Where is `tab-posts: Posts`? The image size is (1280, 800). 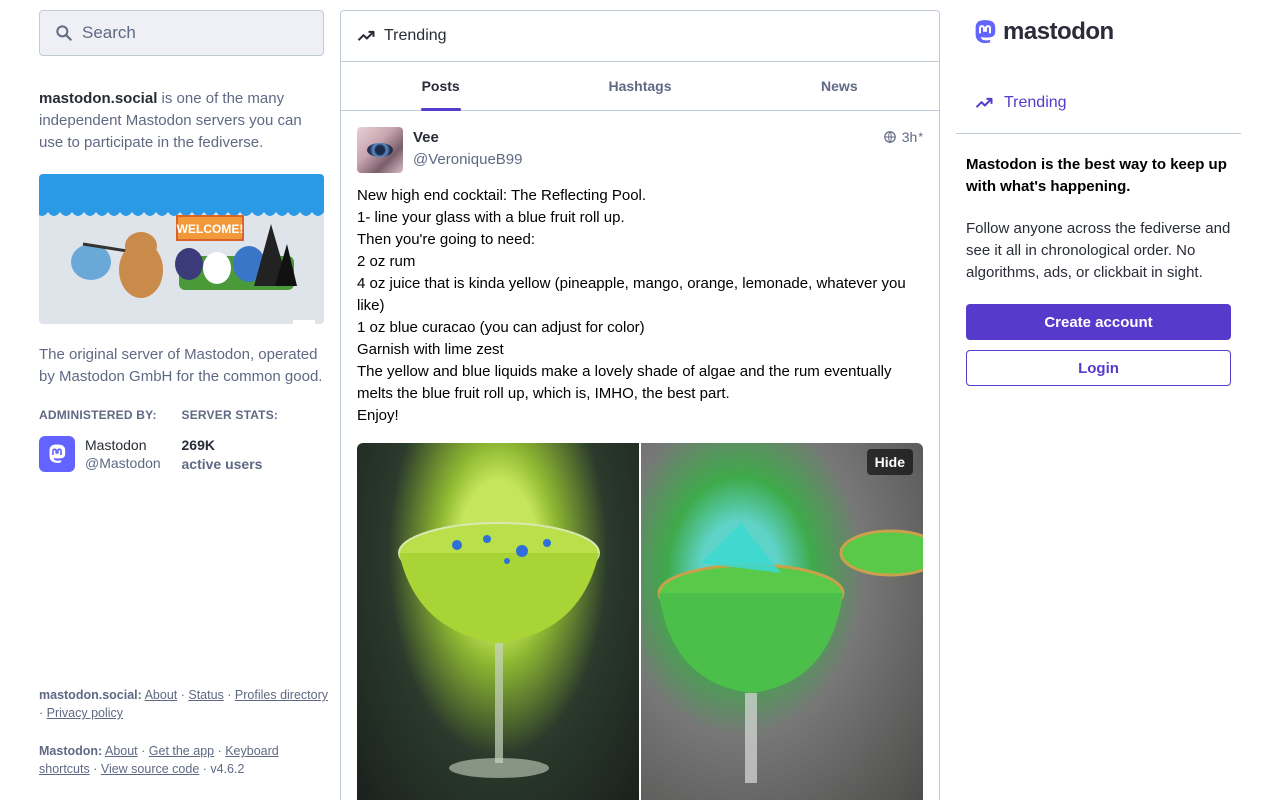 tab-posts: Posts is located at coordinates (440, 86).